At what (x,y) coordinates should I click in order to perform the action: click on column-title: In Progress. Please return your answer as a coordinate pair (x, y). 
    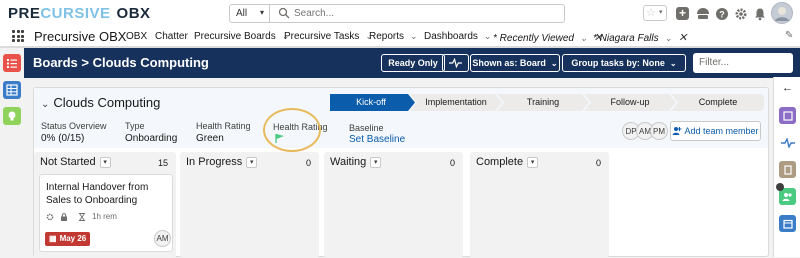
    Looking at the image, I should click on (214, 162).